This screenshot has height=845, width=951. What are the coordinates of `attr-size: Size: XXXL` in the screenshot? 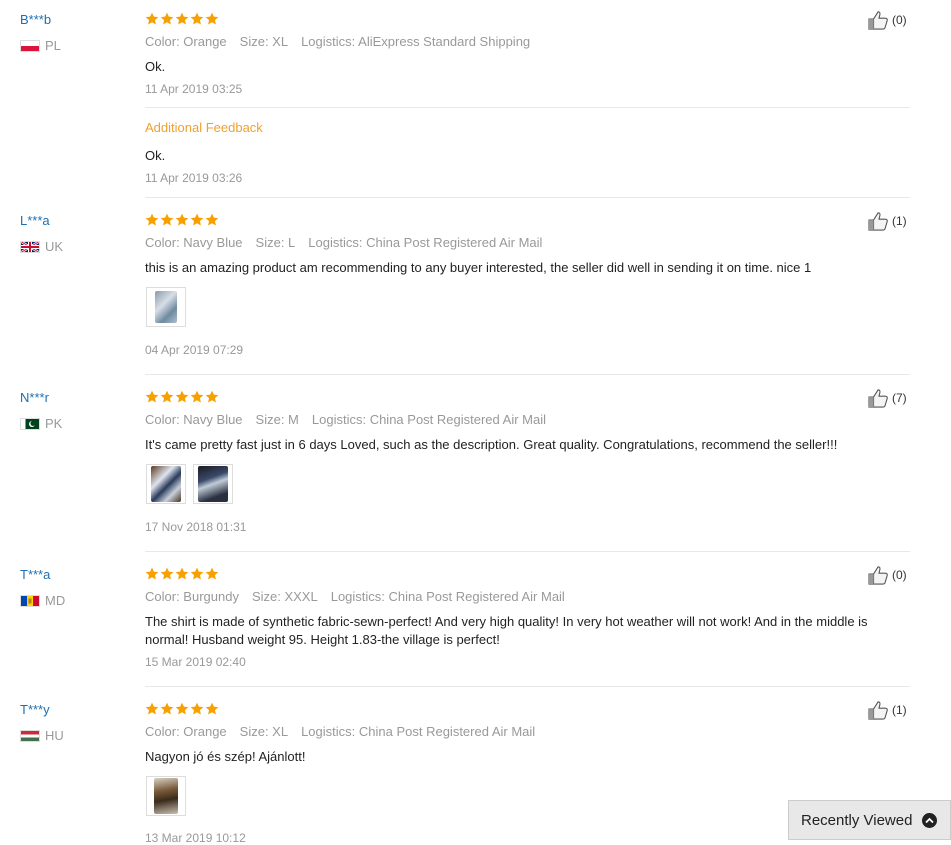 It's located at (284, 596).